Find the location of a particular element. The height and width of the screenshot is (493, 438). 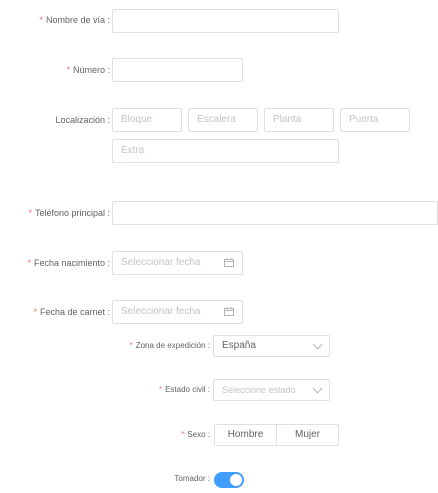

taker-label: Tomador : is located at coordinates (192, 478).